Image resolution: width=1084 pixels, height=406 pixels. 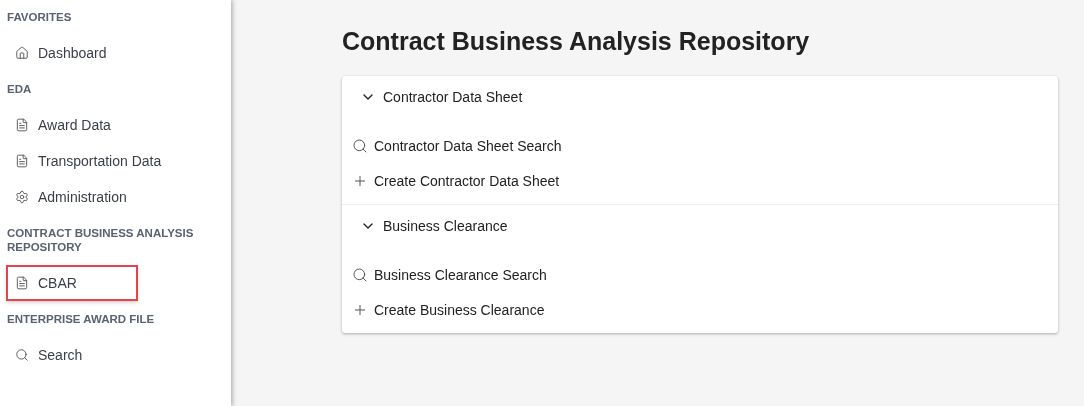 I want to click on sidebar-item: CBAR, so click(x=72, y=283).